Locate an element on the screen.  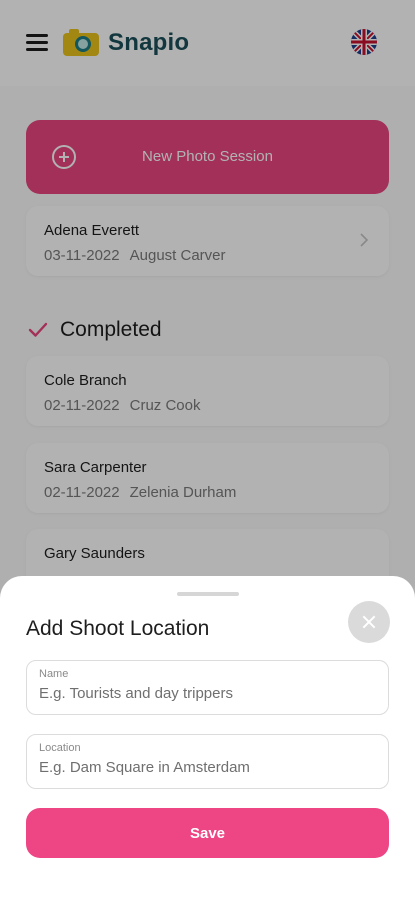
sheet-title: Add Shoot Location is located at coordinates (118, 628).